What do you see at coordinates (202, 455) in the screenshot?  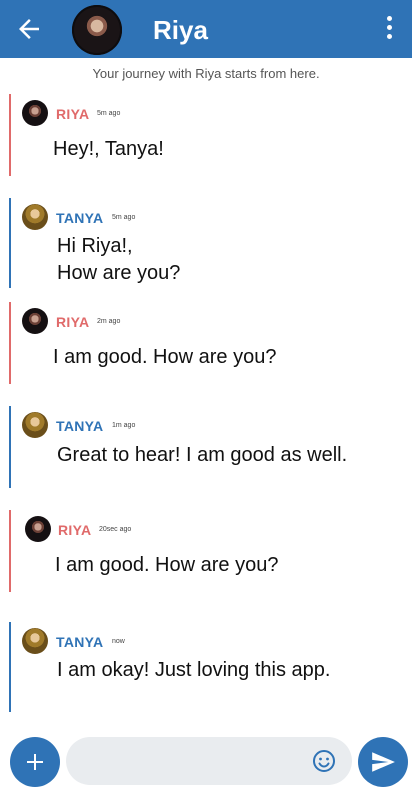 I see `message-text: Great to hear! I am good as well.` at bounding box center [202, 455].